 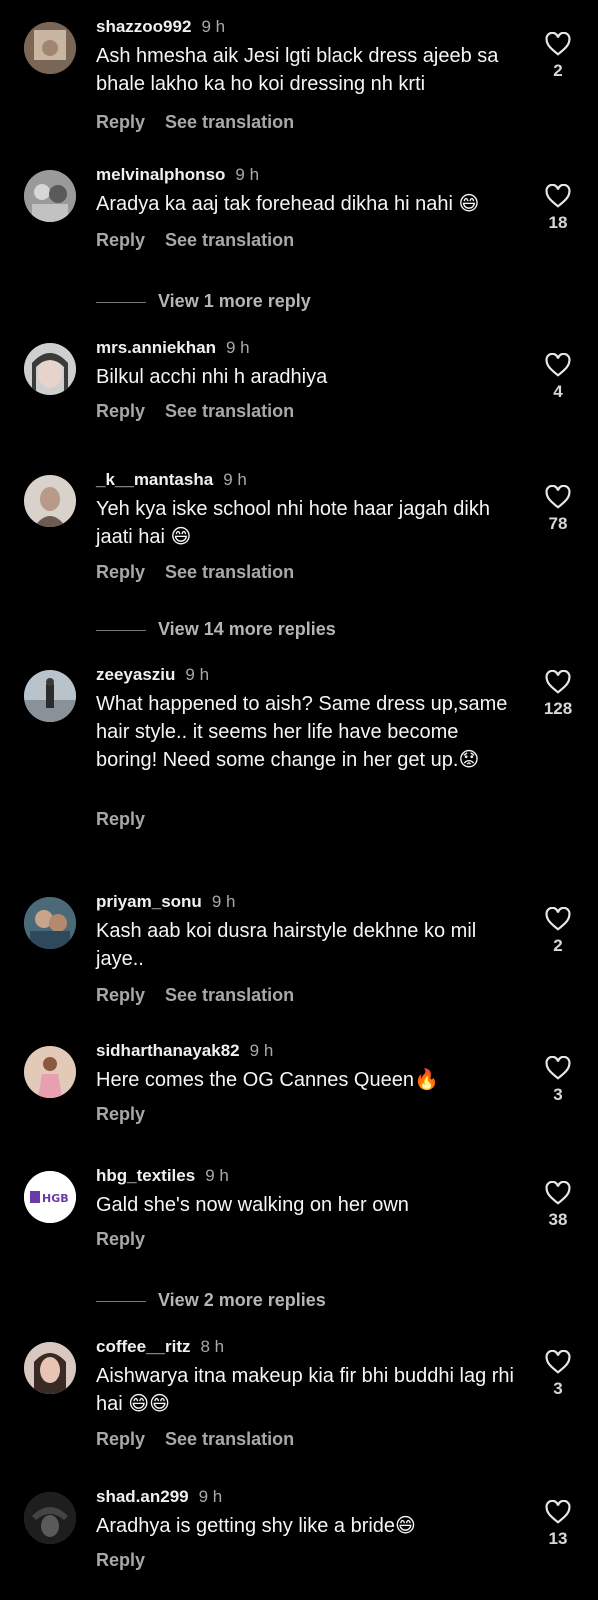 I want to click on like-count: 4, so click(x=558, y=391).